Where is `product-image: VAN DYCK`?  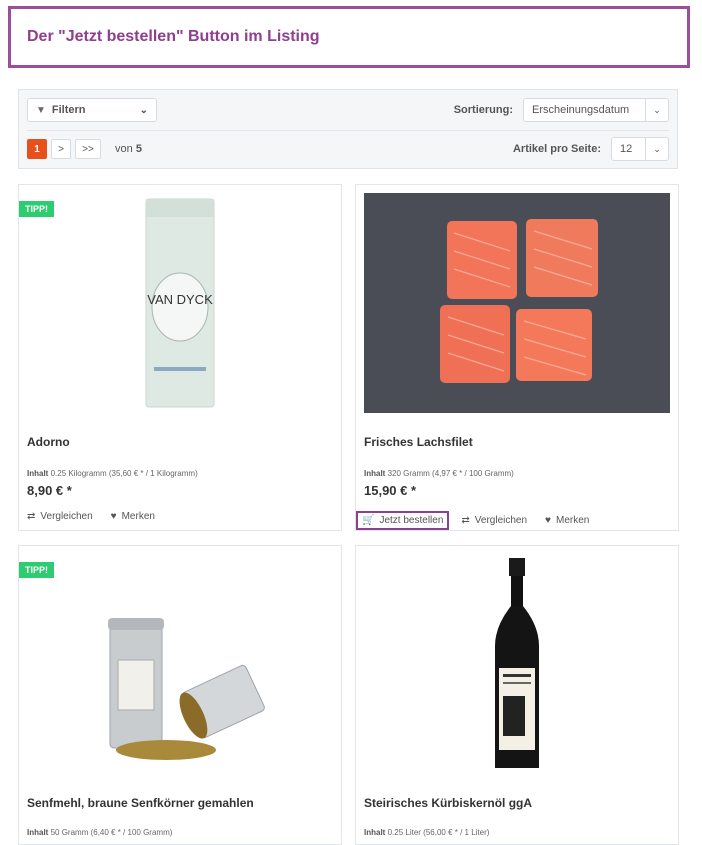
product-image: VAN DYCK is located at coordinates (180, 303).